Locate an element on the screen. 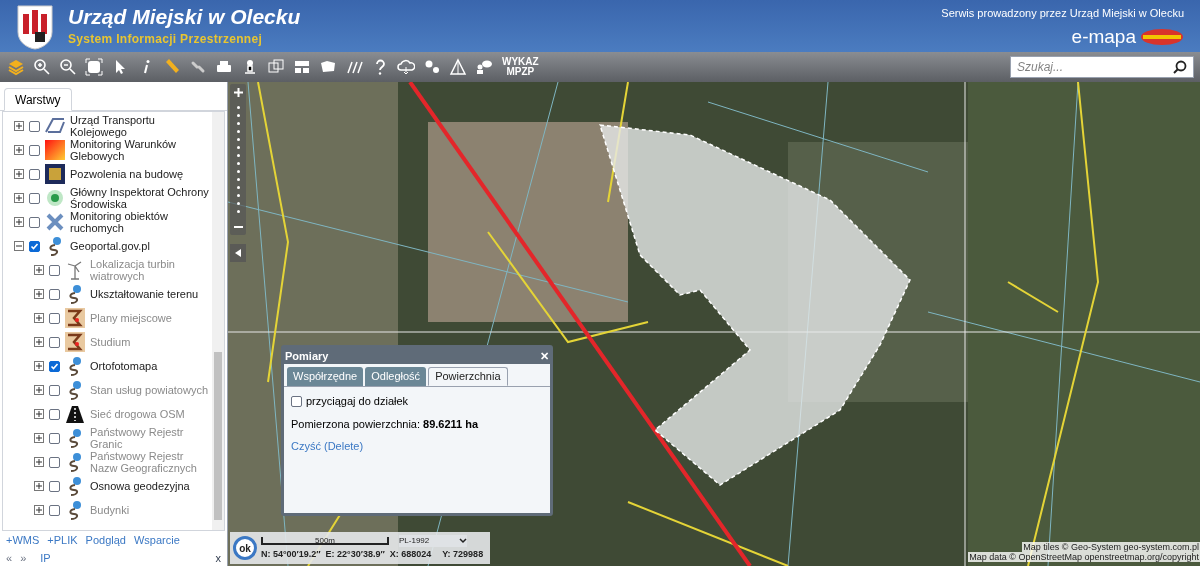 This screenshot has height=566, width=1200. plus-icon is located at coordinates (238, 92).